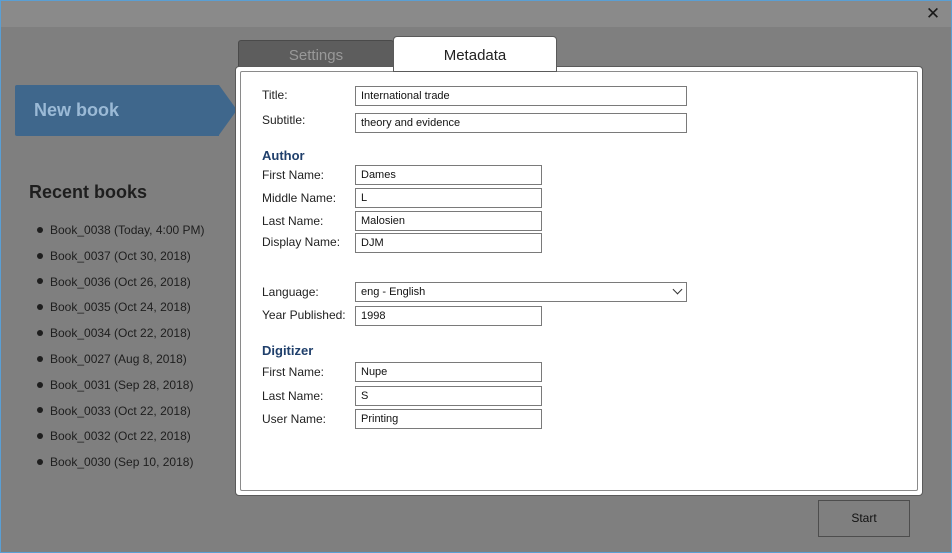  What do you see at coordinates (284, 120) in the screenshot?
I see `subtitle-label: Subtitle:` at bounding box center [284, 120].